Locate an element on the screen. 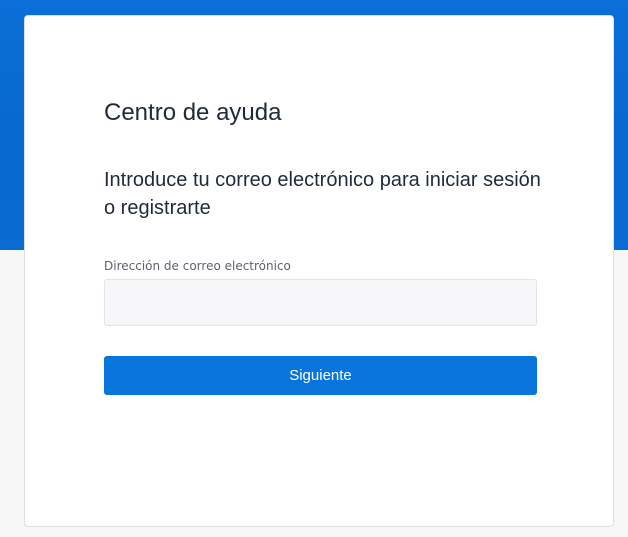  page-title: Centro de ayuda is located at coordinates (193, 112).